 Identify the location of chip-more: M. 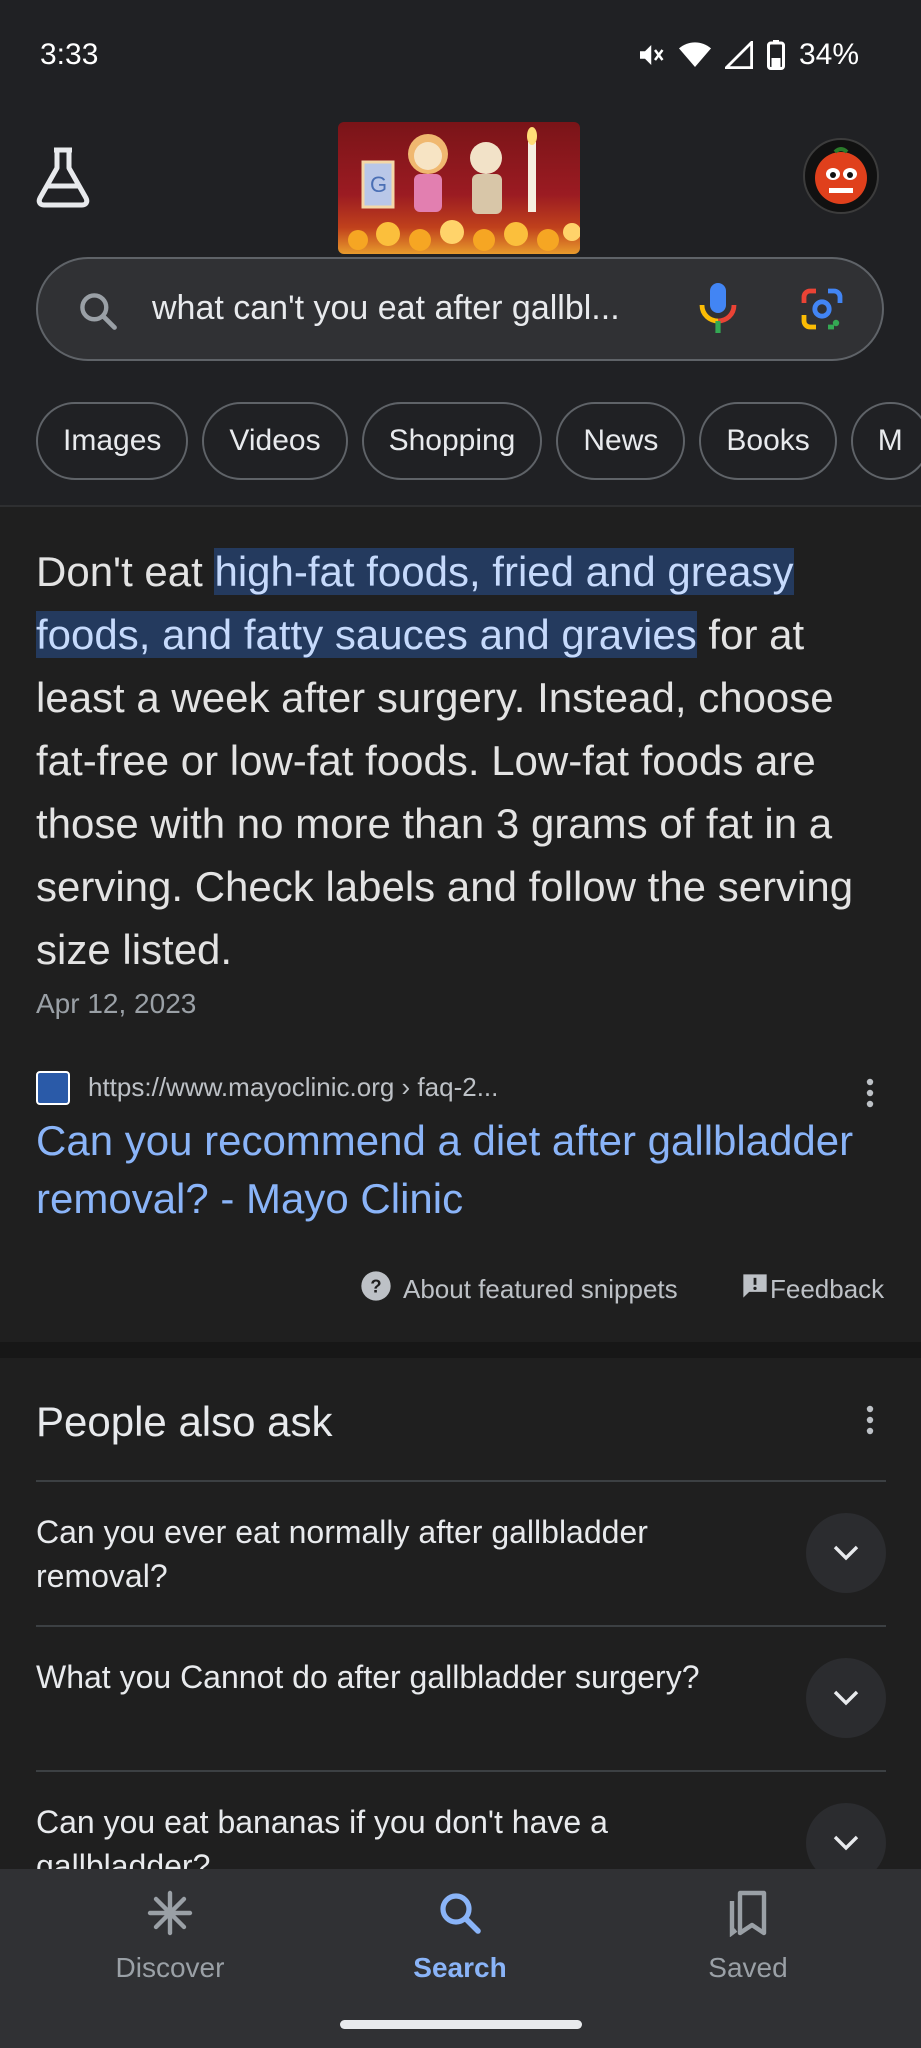
(885, 441).